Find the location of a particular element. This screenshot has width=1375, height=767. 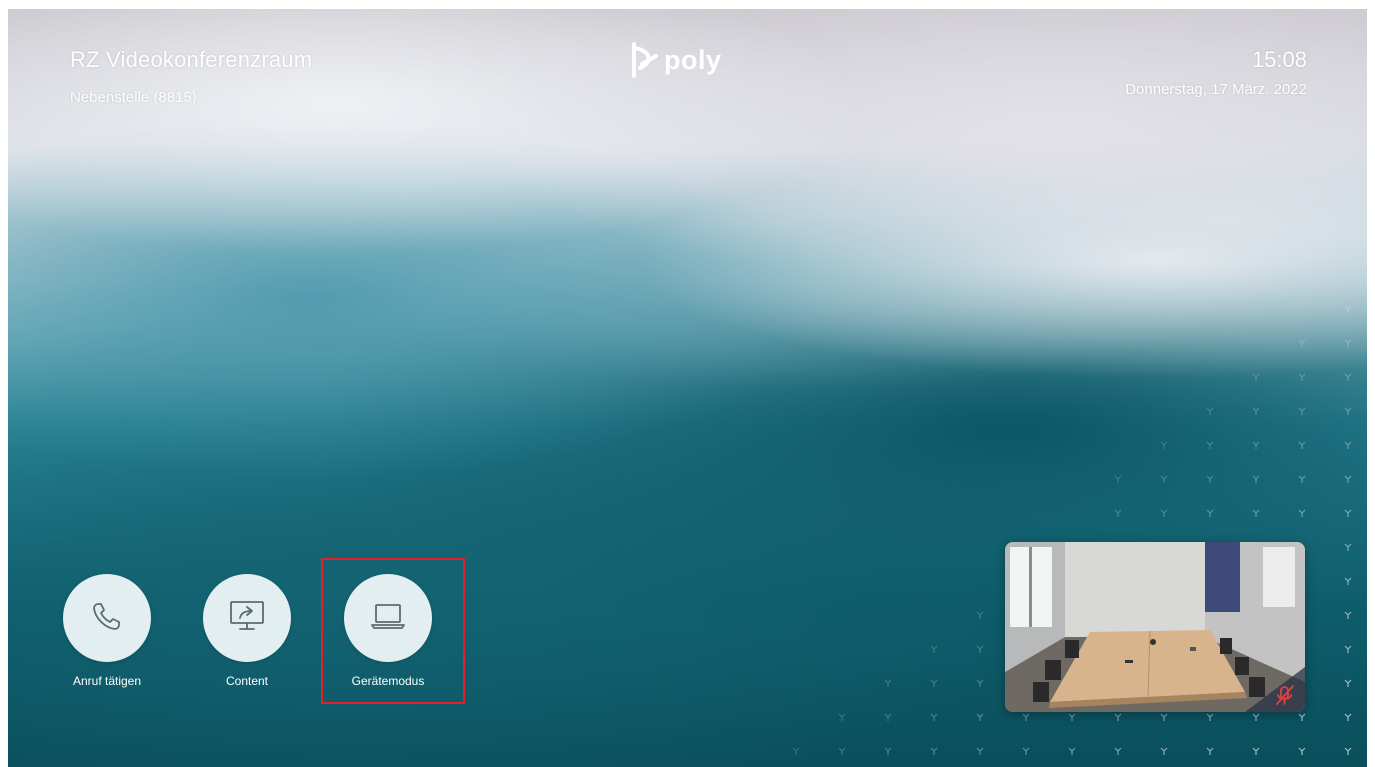

call-button: Anruf tätigen is located at coordinates (107, 631).